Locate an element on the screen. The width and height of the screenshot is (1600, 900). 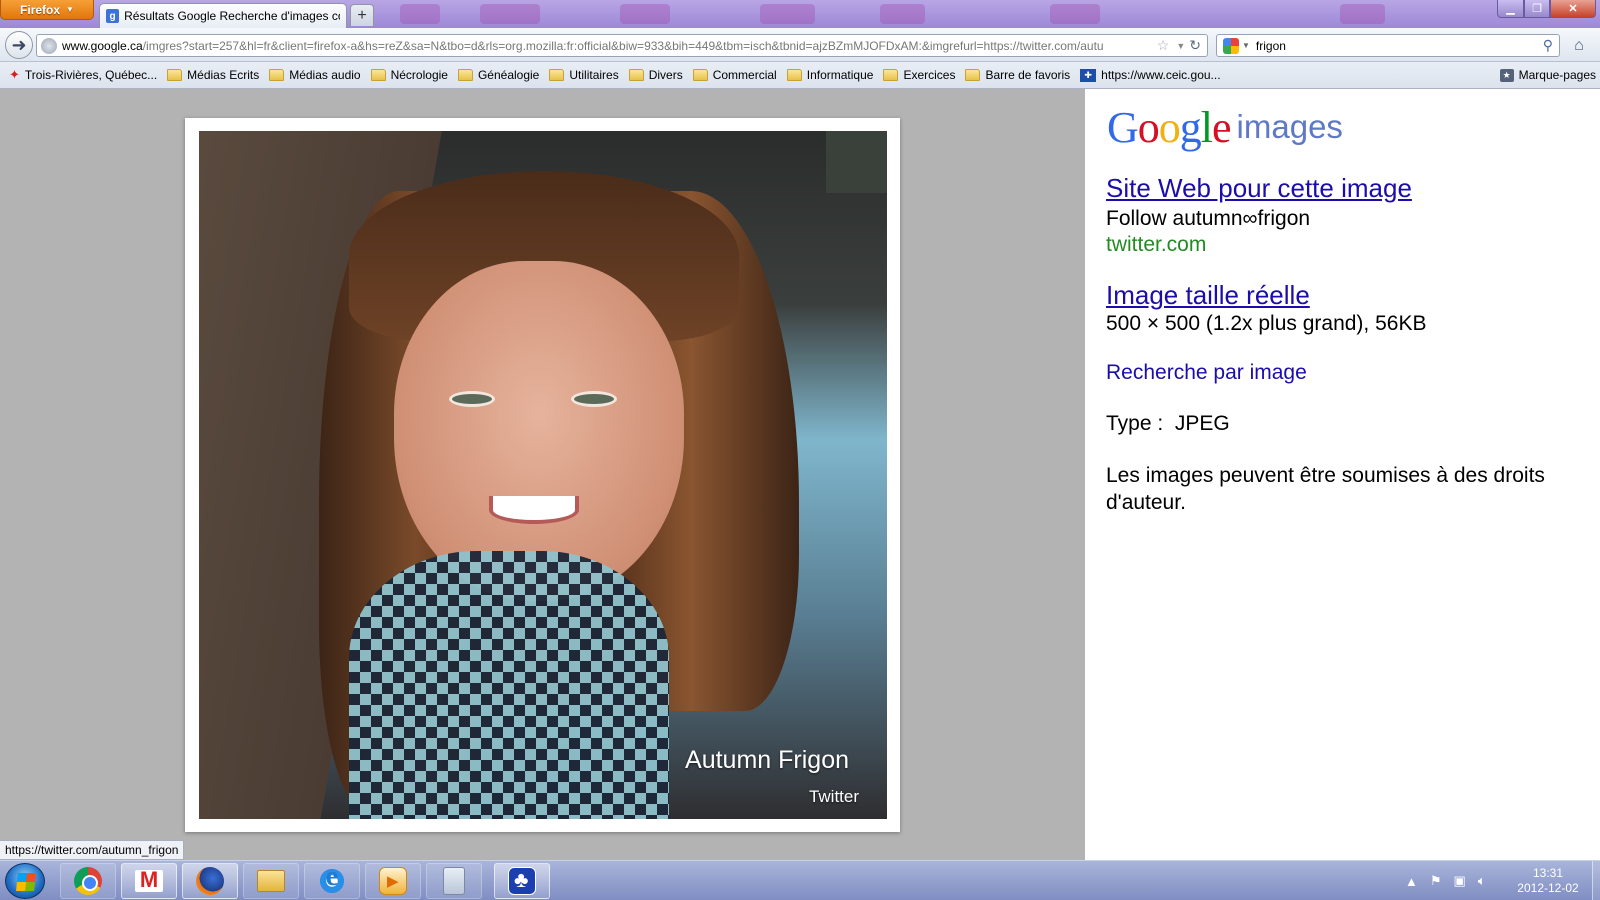
image-caption: Autumn Frigon is located at coordinates (767, 760).